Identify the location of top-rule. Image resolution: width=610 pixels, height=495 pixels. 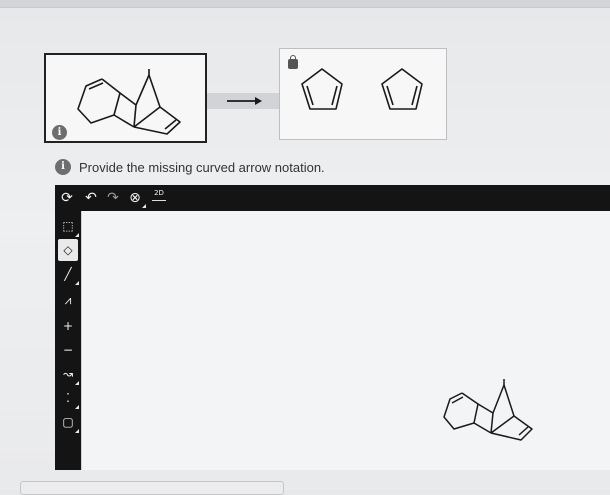
(305, 4).